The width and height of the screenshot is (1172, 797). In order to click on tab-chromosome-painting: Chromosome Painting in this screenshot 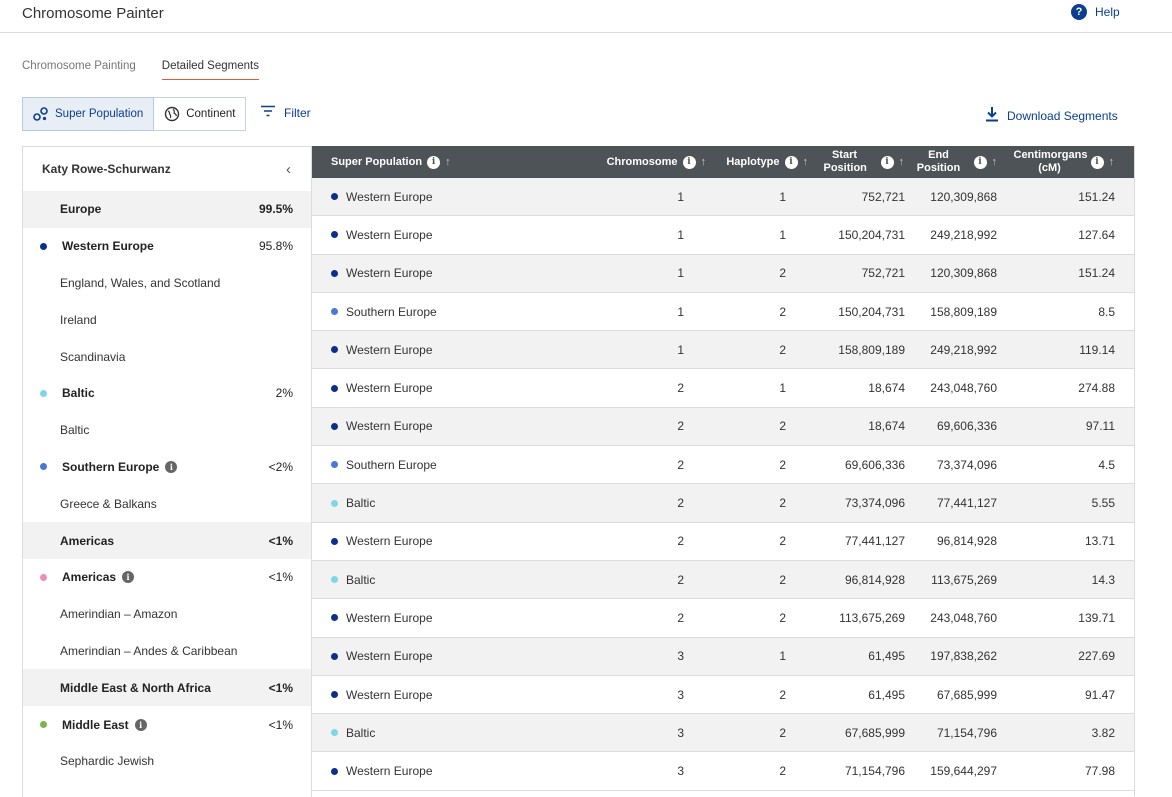, I will do `click(79, 70)`.